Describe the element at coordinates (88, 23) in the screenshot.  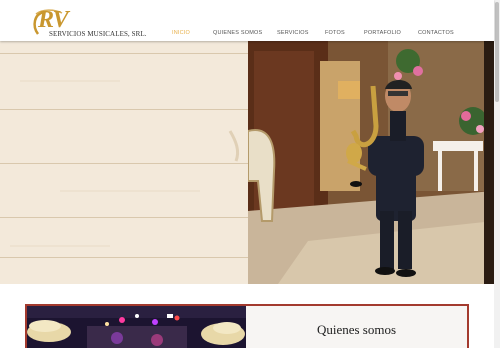
I see `brand-logo: RV SERVICIOS MUSICALES, SRL.` at that location.